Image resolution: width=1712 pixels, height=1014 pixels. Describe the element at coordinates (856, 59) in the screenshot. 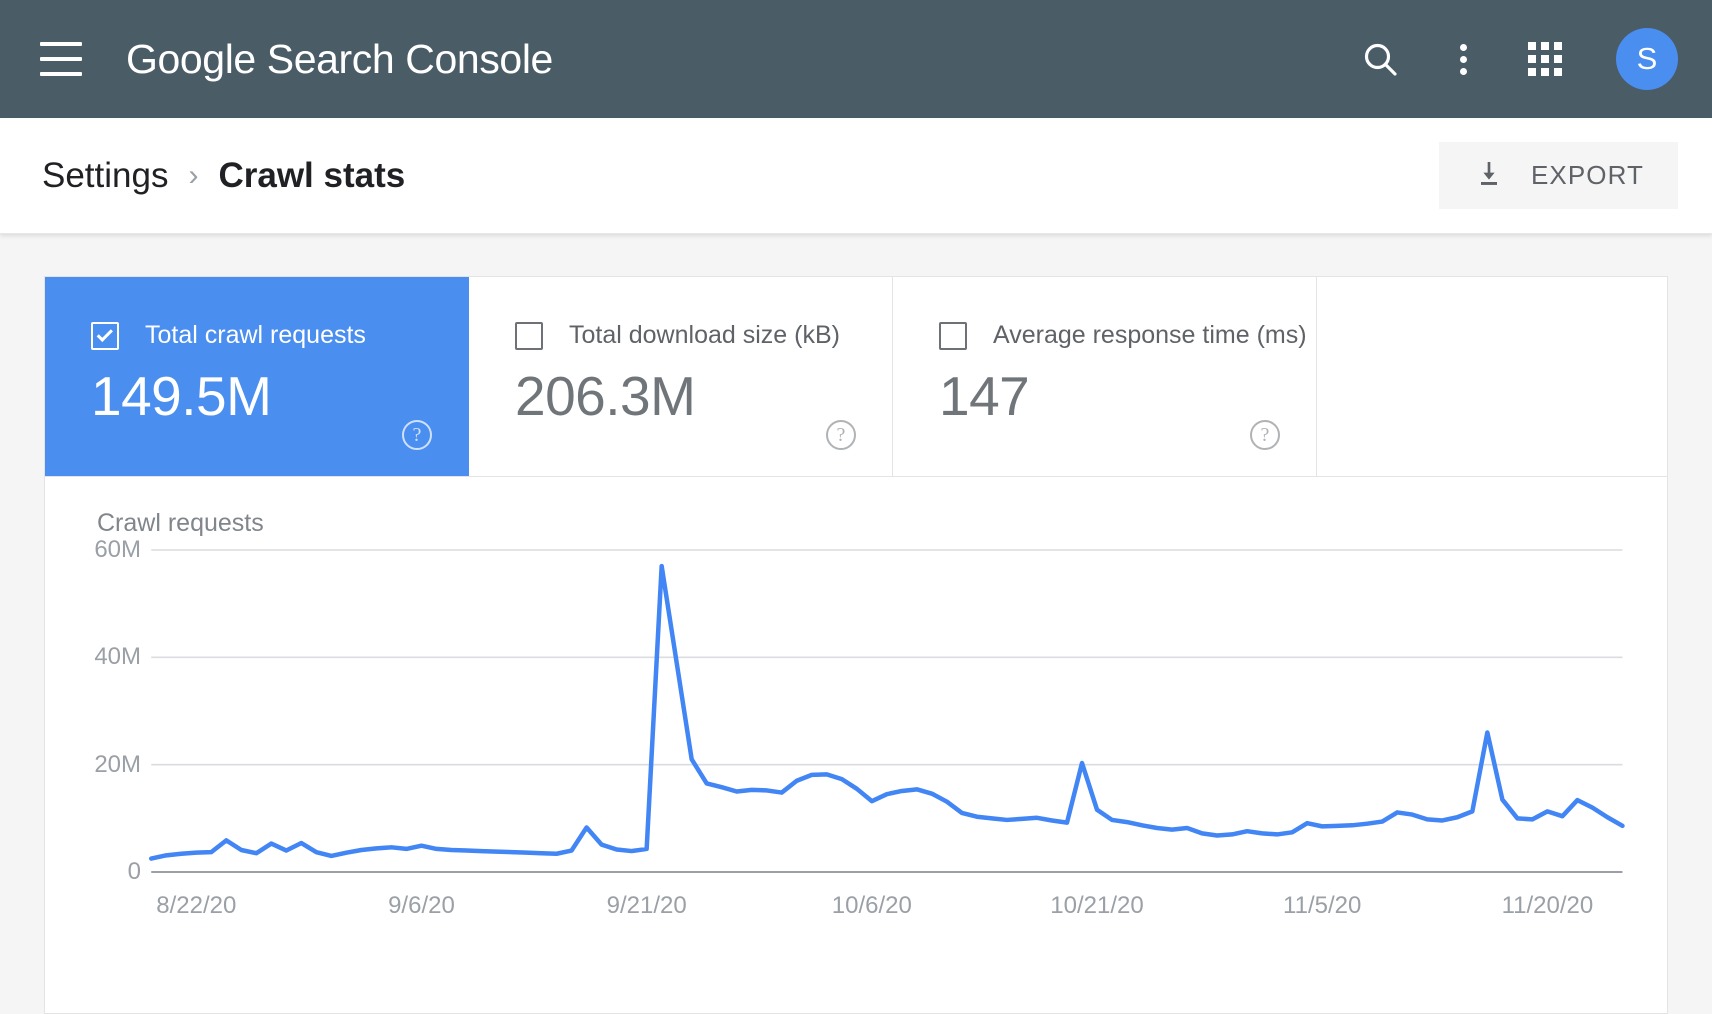

I see `app-bar: Google Search Console S` at that location.